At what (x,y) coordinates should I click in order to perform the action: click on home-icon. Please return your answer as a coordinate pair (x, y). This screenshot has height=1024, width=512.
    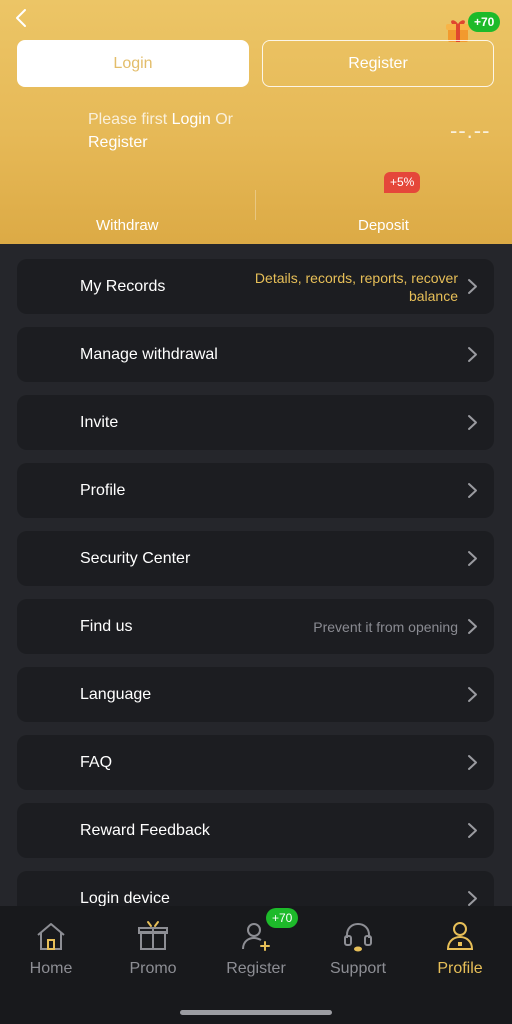
    Looking at the image, I should click on (51, 936).